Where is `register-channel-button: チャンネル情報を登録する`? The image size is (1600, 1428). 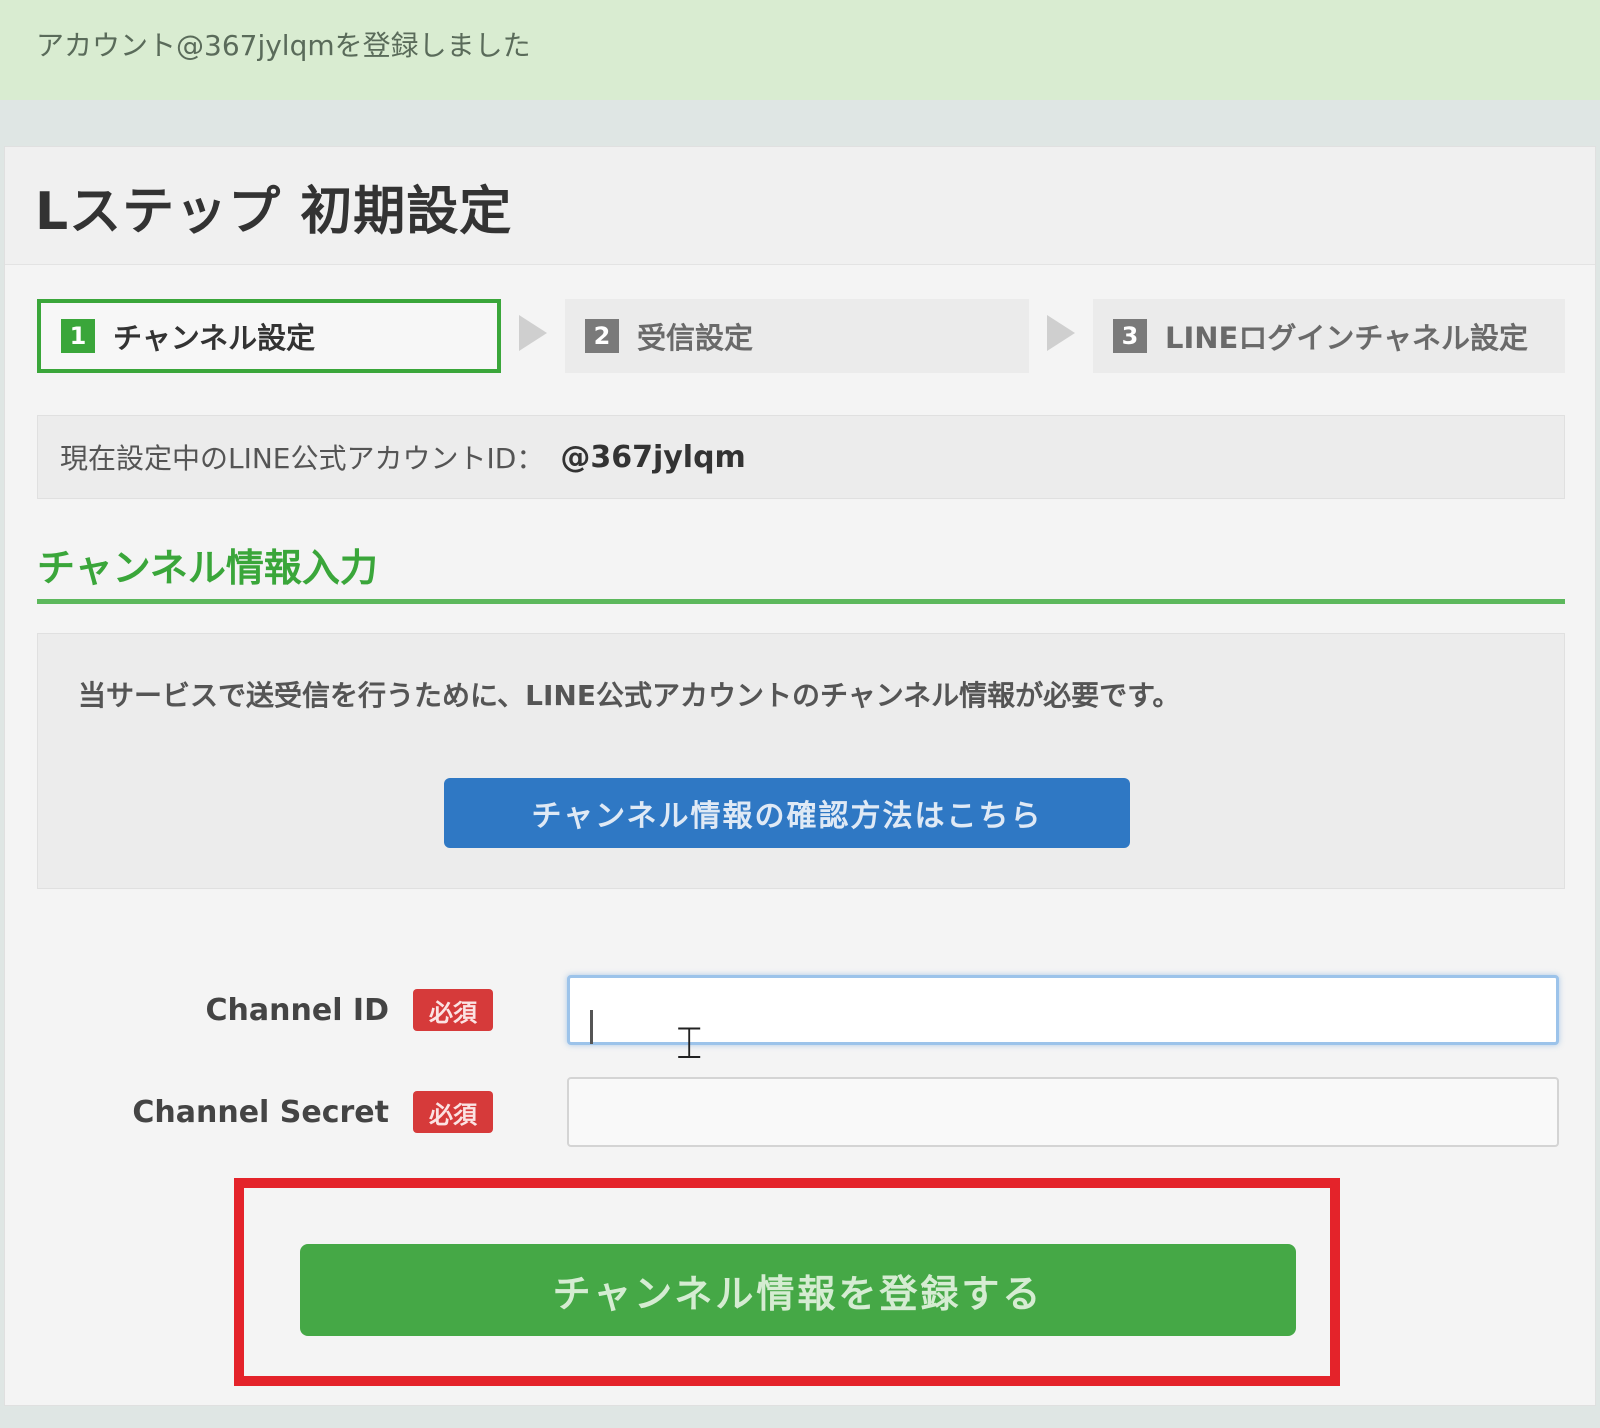
register-channel-button: チャンネル情報を登録する is located at coordinates (798, 1290).